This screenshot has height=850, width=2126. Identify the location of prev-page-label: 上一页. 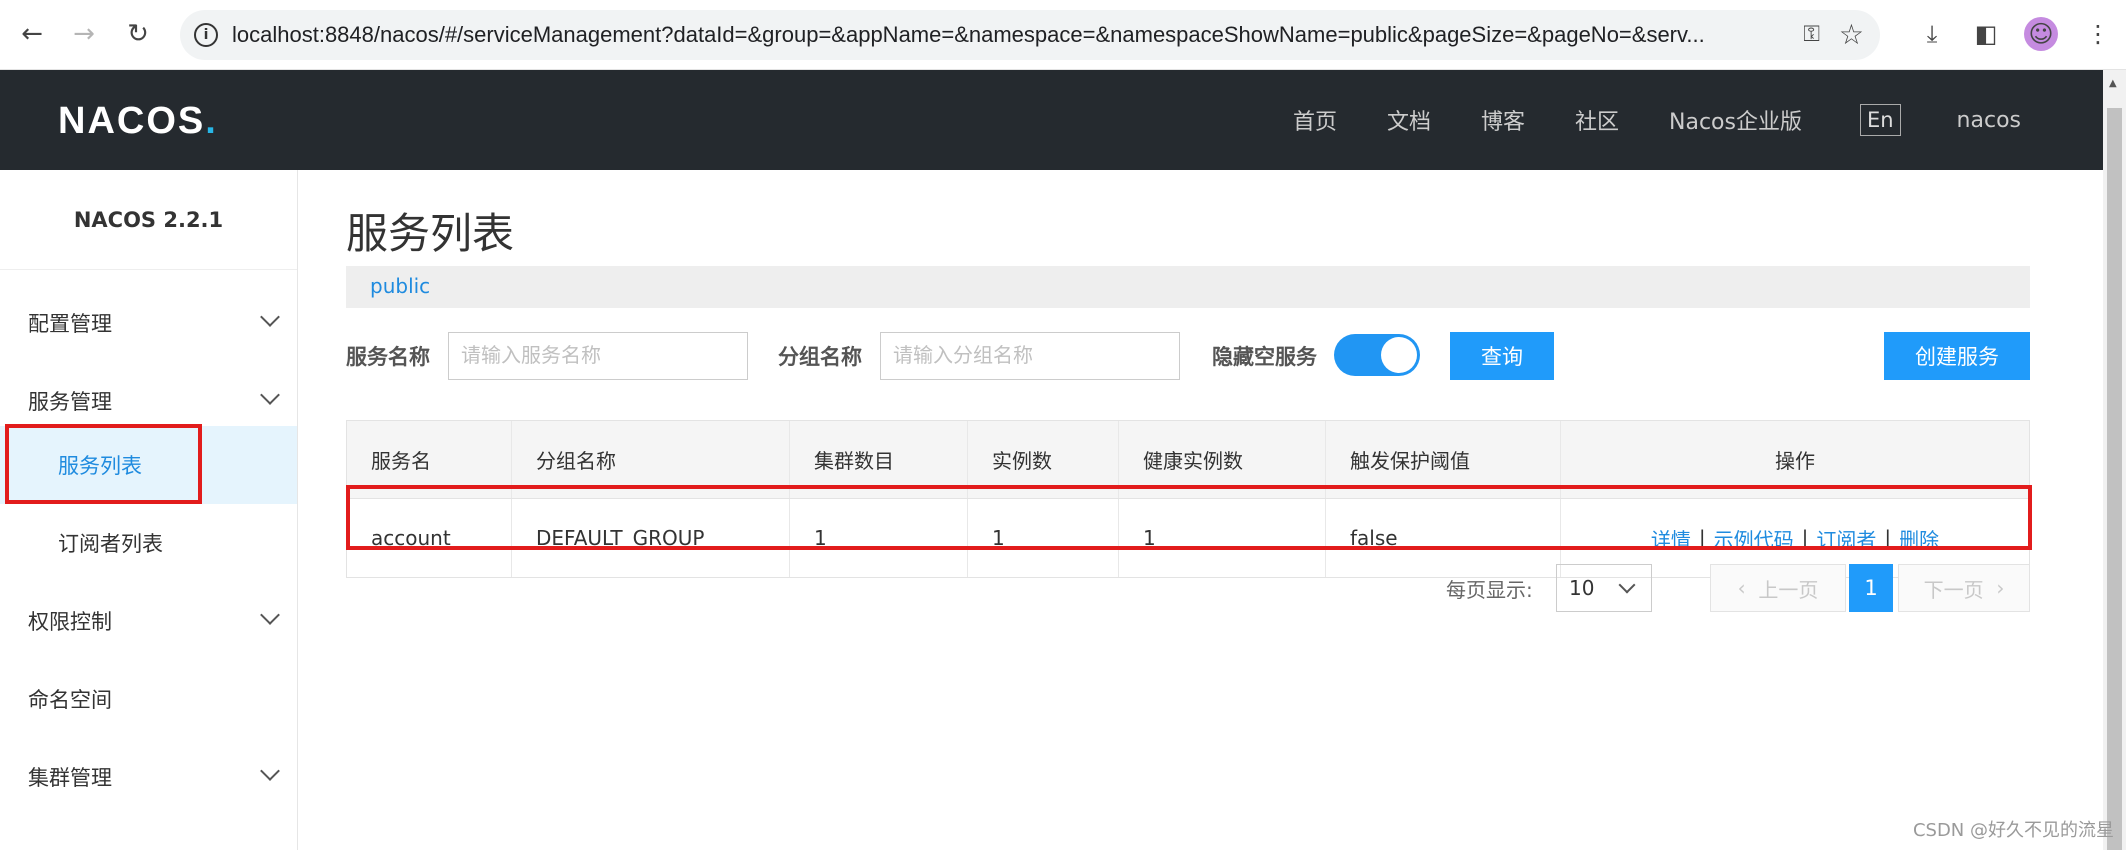
(1788, 589).